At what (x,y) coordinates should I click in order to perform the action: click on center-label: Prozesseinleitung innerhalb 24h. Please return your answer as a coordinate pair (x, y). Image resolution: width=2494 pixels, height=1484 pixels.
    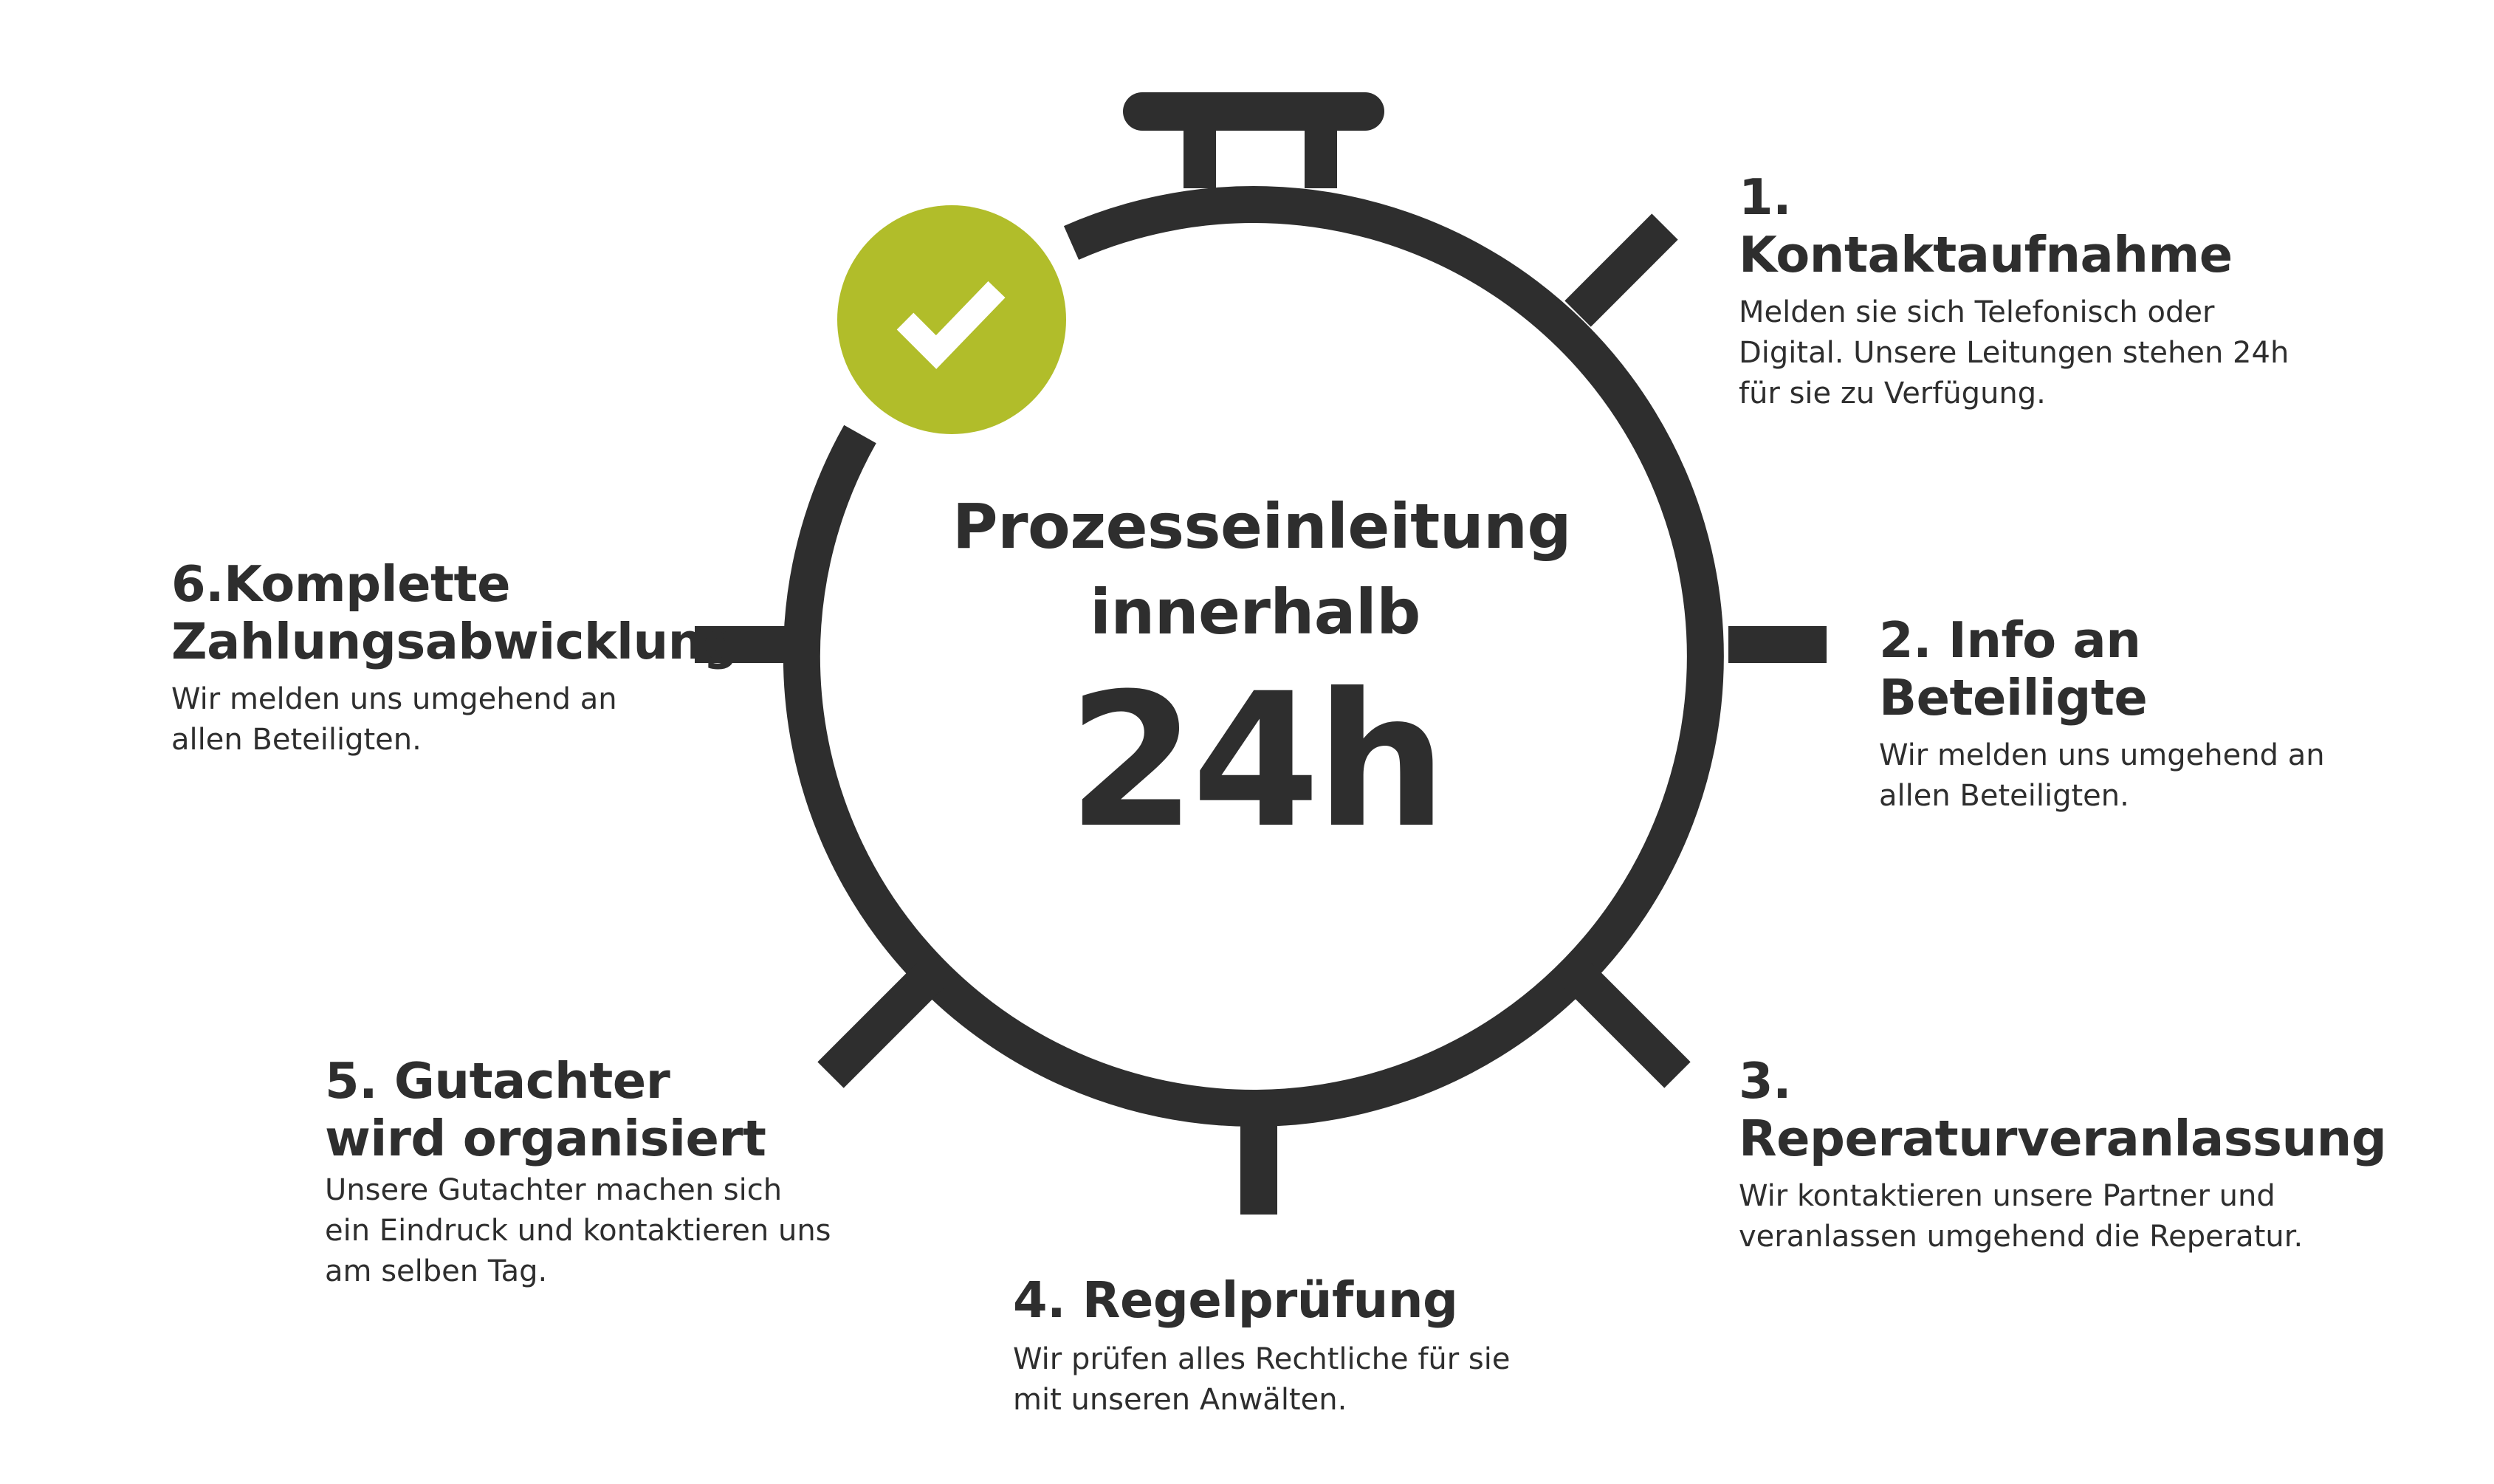
    Looking at the image, I should click on (1262, 676).